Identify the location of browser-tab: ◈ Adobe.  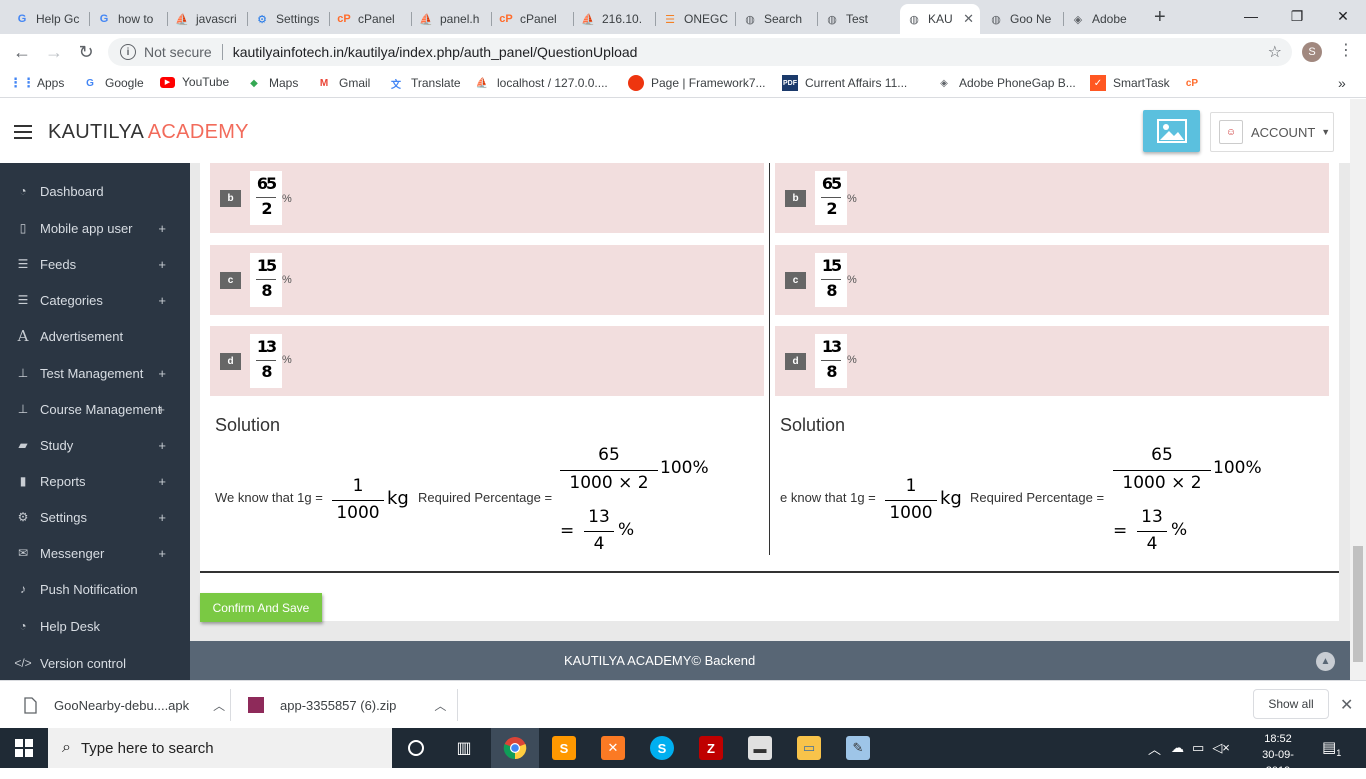
(1104, 19).